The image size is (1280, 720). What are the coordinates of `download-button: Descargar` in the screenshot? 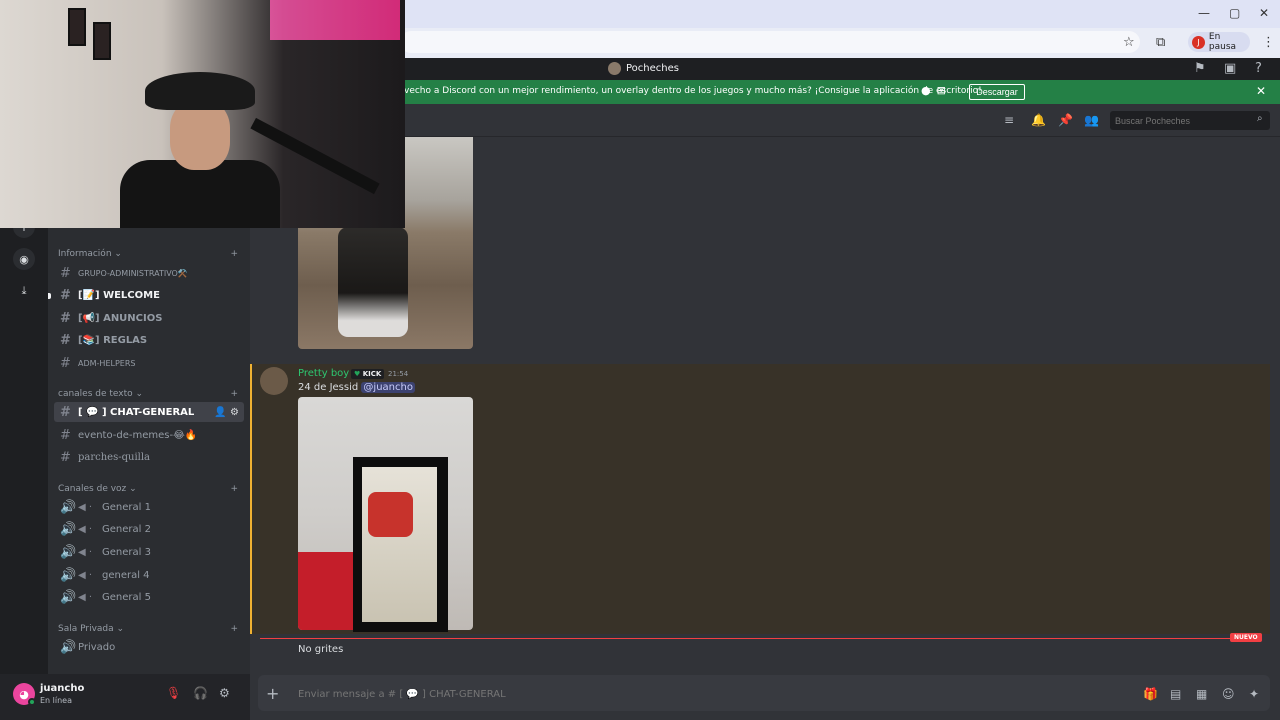 It's located at (997, 92).